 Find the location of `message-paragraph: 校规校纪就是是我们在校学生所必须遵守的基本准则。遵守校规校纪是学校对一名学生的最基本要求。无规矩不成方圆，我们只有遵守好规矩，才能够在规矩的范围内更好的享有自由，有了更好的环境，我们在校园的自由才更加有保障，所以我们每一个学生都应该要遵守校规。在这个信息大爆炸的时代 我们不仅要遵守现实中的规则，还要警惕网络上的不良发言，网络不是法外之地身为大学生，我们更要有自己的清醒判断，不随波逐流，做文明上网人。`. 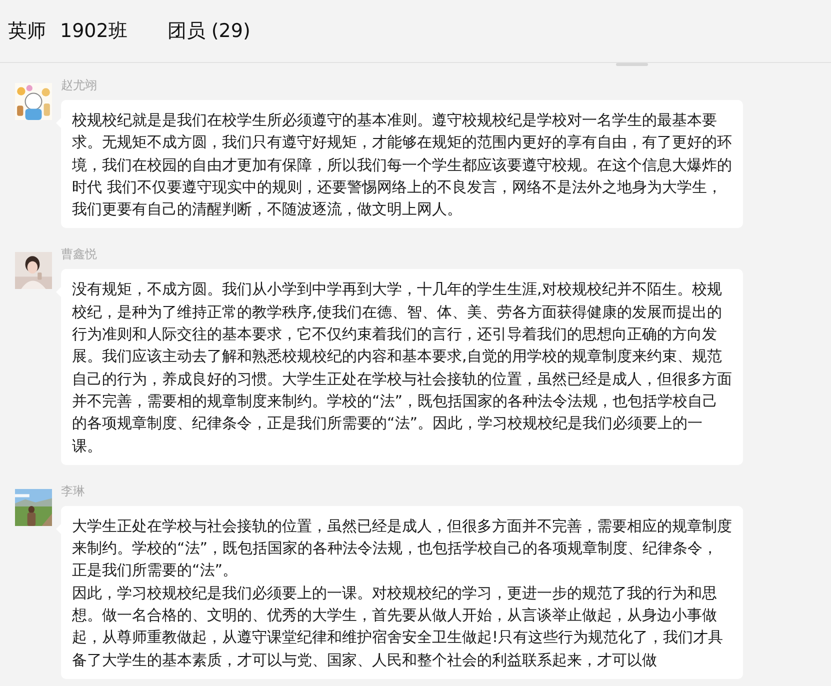

message-paragraph: 校规校纪就是是我们在校学生所必须遵守的基本准则。遵守校规校纪是学校对一名学生的最基本要求。无规矩不成方圆，我们只有遵守好规矩，才能够在规矩的范围内更好的享有自由，有了更好的环境，我们在校园的自由才更加有保障，所以我们每一个学生都应该要遵守校规。在这个信息大爆炸的时代 我们不仅要遵守现实中的规则，还要警惕网络上的不良发言，网络不是法外之地身为大学生，我们更要有自己的清醒判断，不随波逐流，做文明上网人。 is located at coordinates (402, 165).